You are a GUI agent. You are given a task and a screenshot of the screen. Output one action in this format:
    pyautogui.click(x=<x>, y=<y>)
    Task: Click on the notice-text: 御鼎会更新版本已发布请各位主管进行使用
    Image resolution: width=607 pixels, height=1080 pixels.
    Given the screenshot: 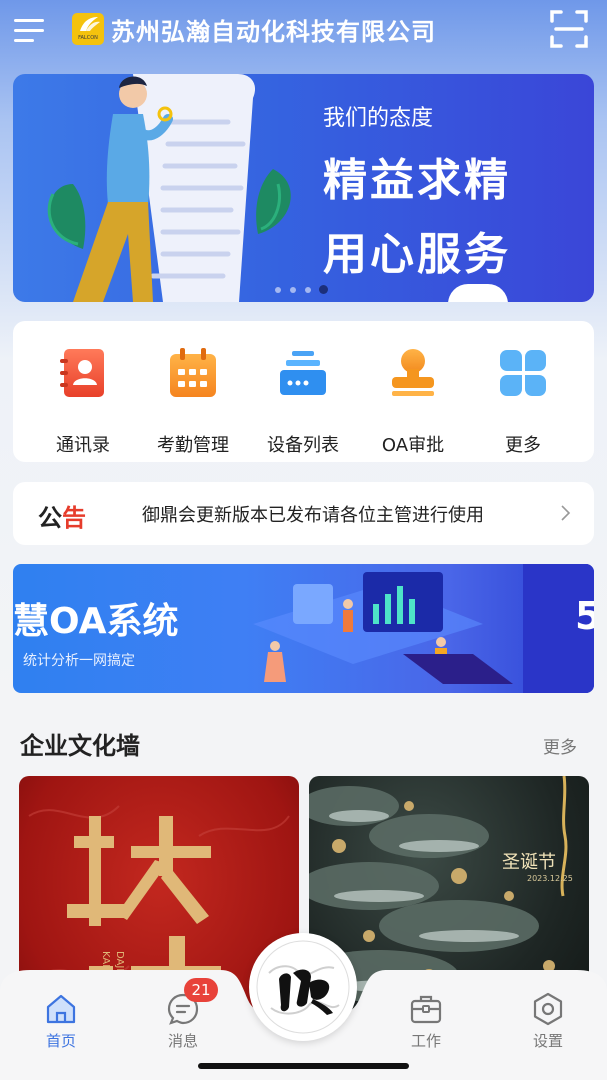 What is the action you would take?
    pyautogui.click(x=313, y=515)
    